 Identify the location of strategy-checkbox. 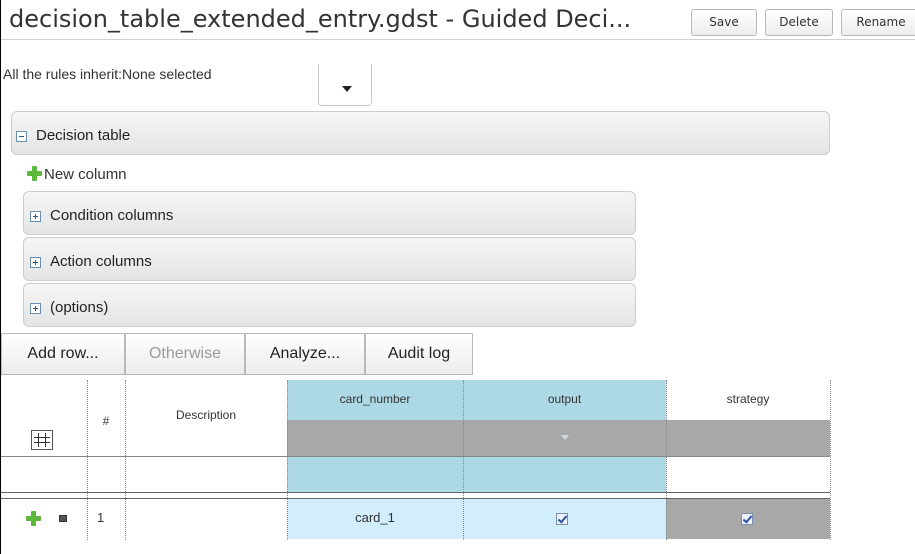
(747, 519).